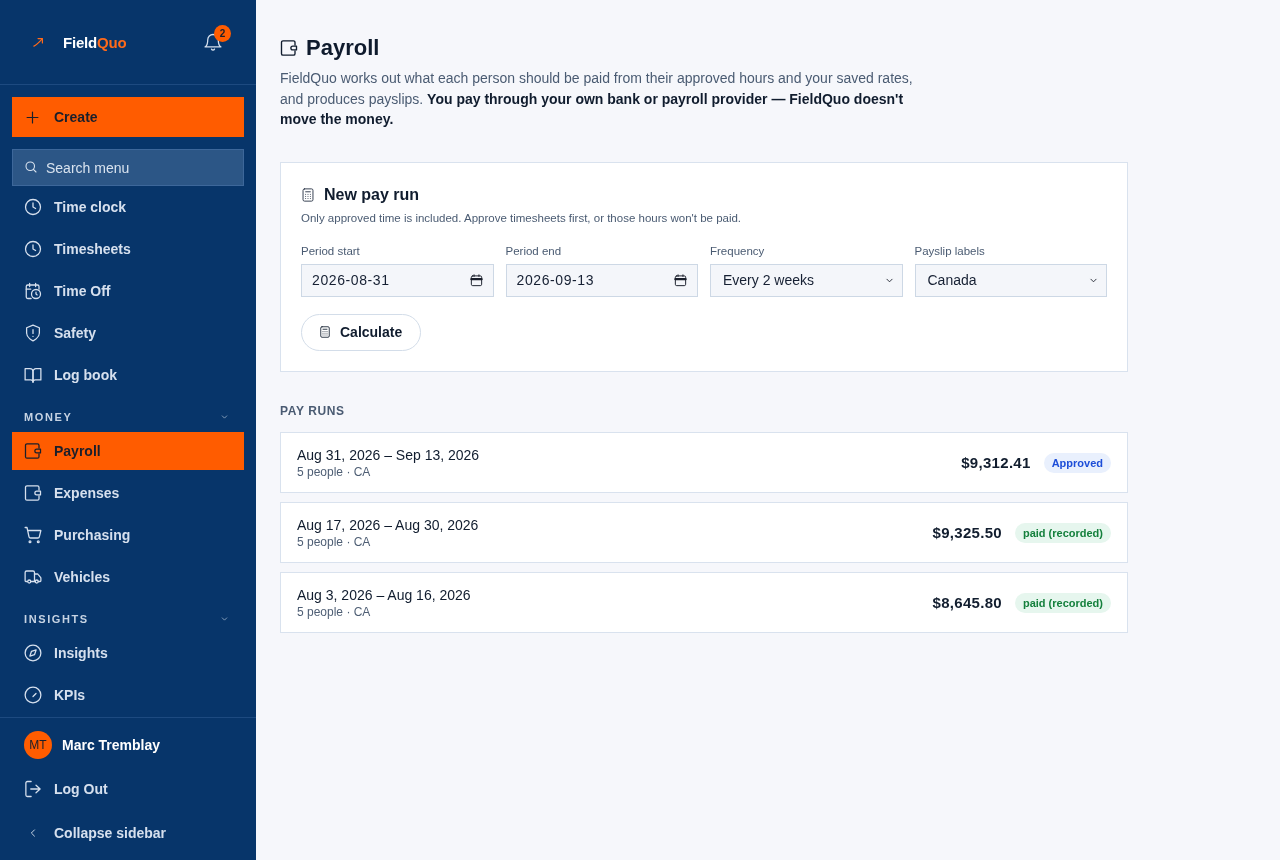 Image resolution: width=1280 pixels, height=860 pixels. What do you see at coordinates (128, 333) in the screenshot?
I see `sidebar-nav-item: Safety` at bounding box center [128, 333].